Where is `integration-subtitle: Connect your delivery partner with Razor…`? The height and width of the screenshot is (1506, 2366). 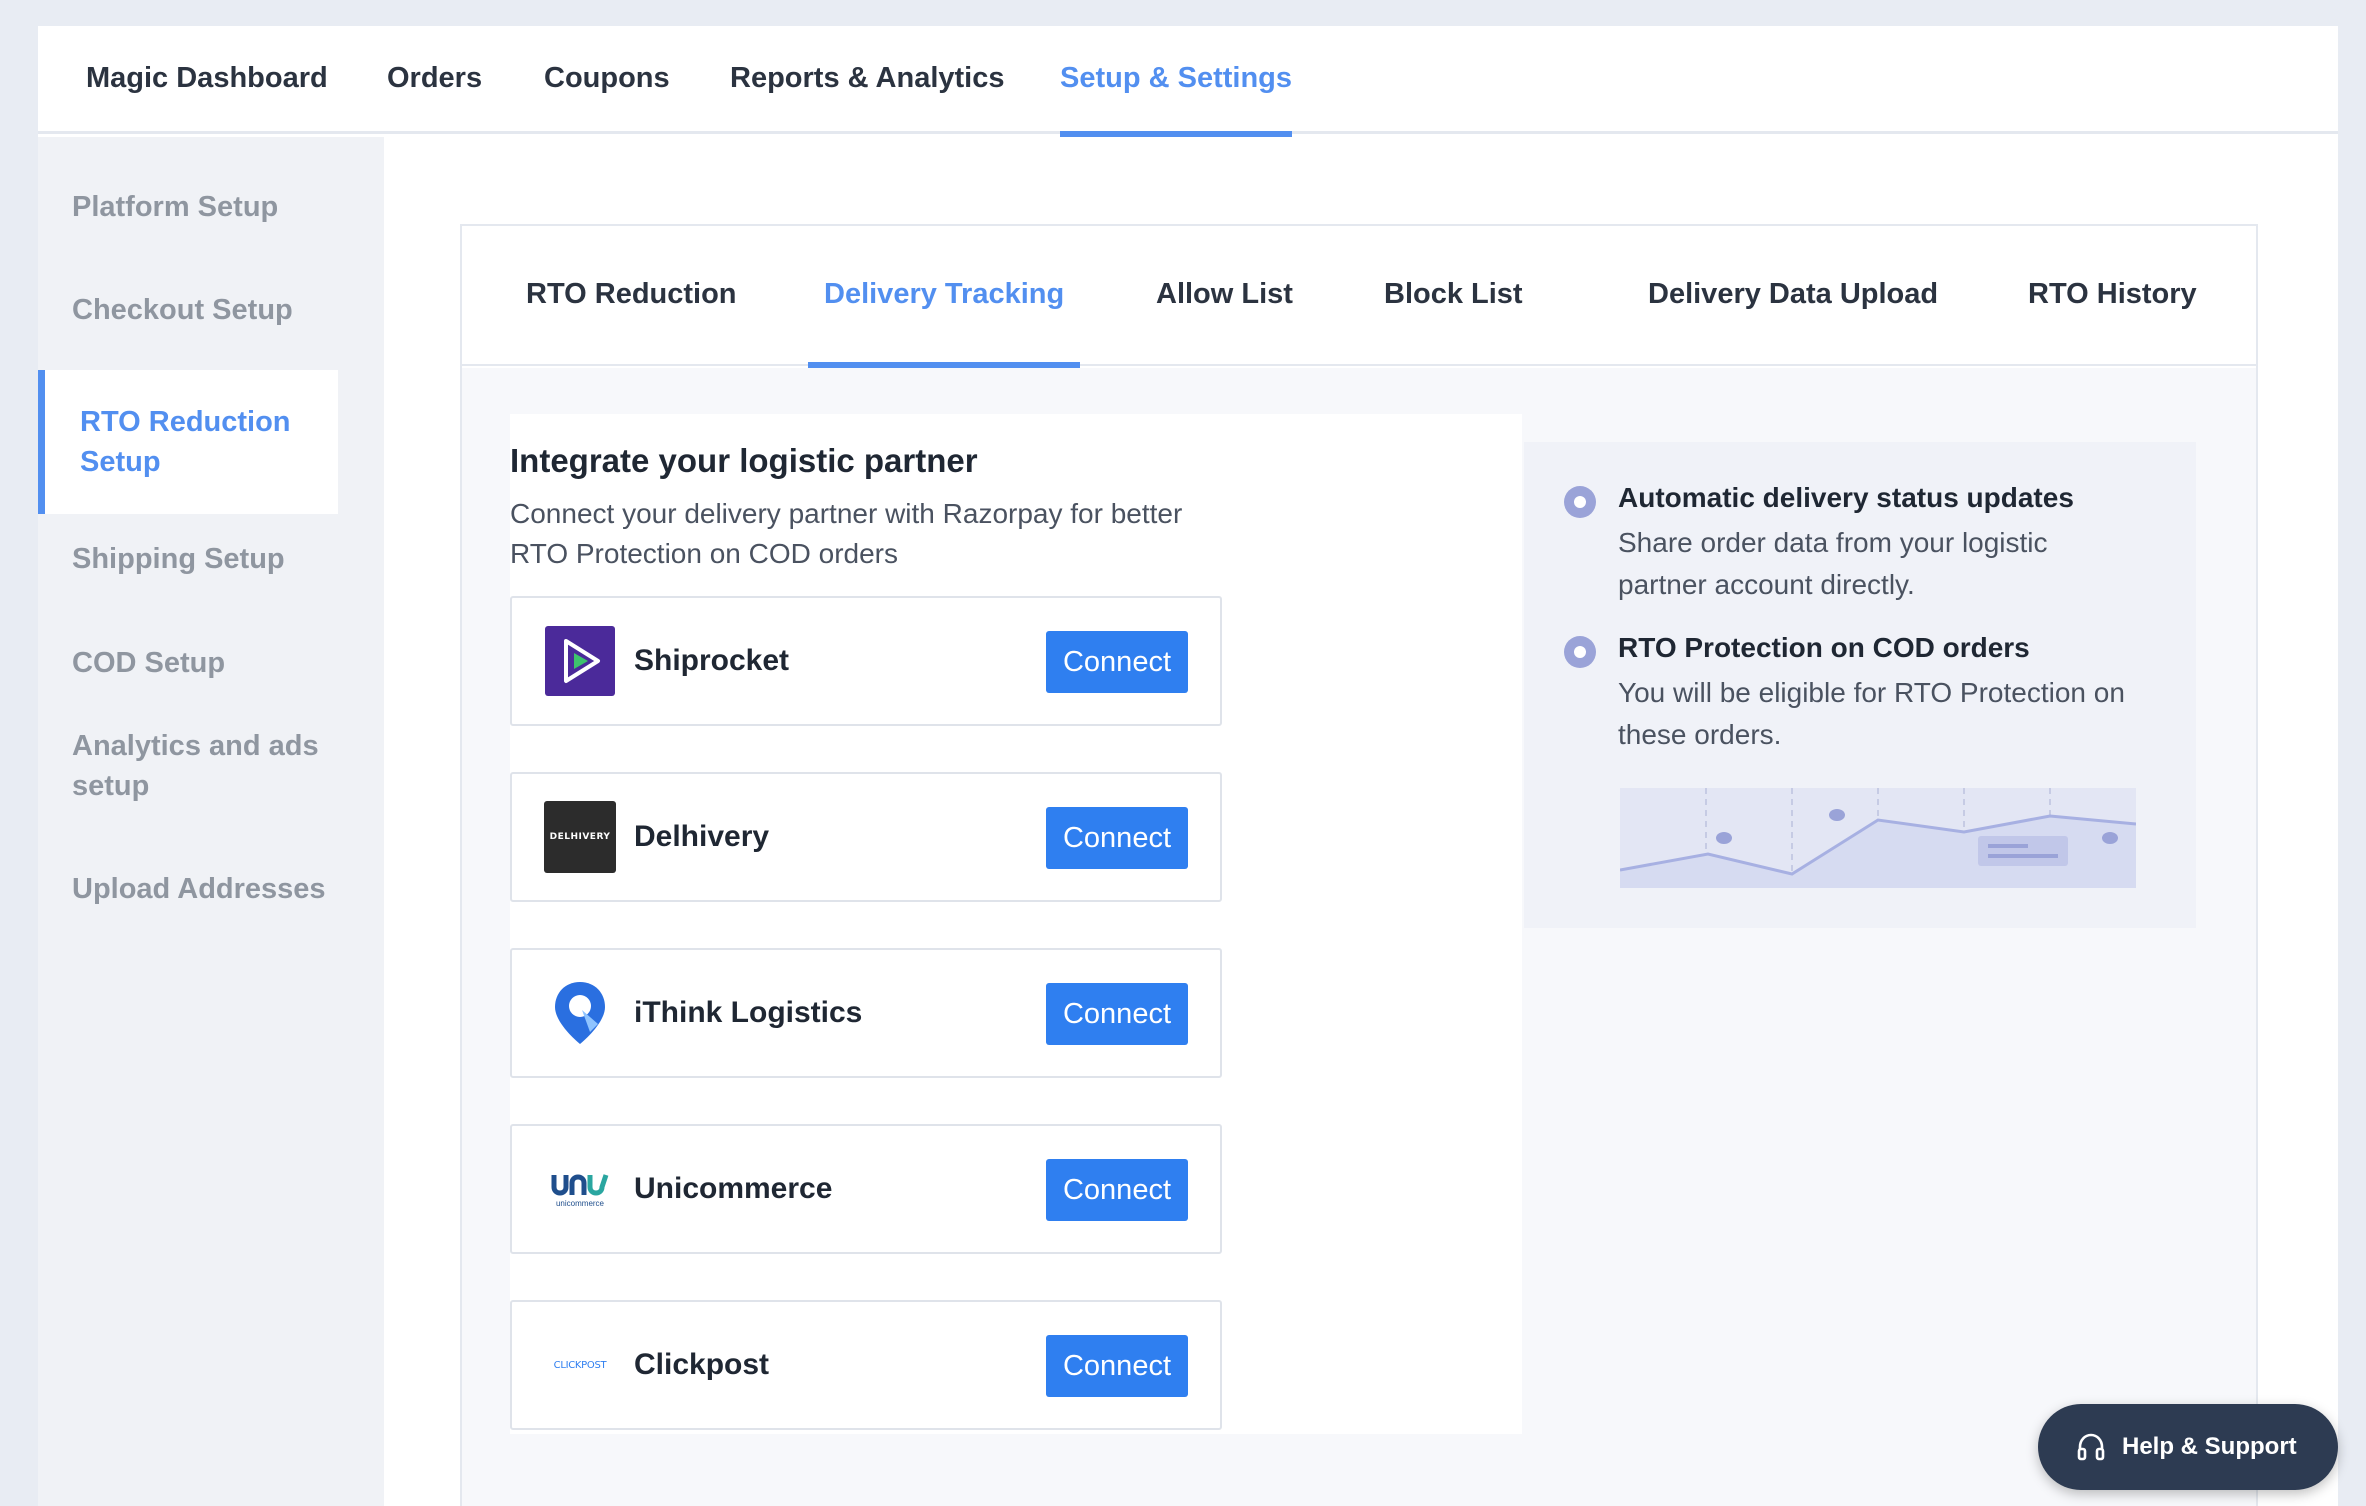
integration-subtitle: Connect your delivery partner with Razor… is located at coordinates (846, 533).